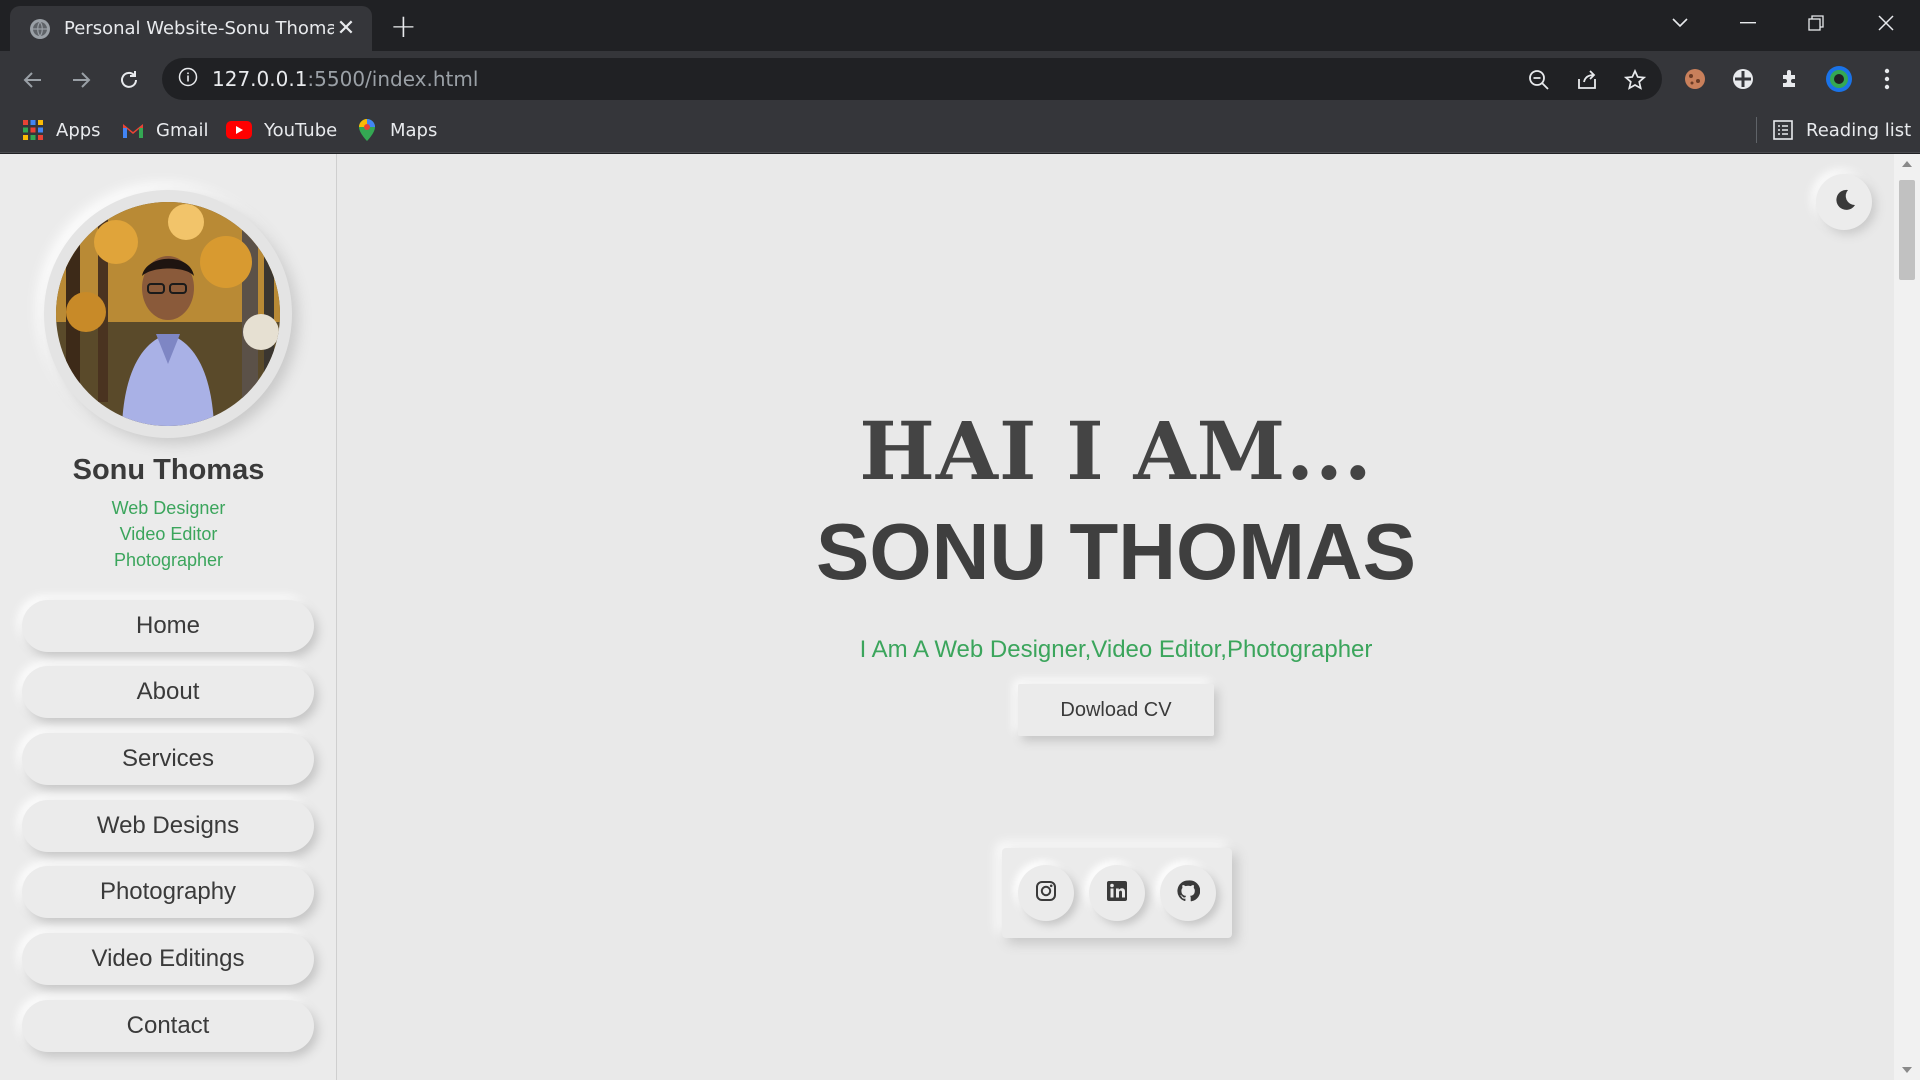 Image resolution: width=1920 pixels, height=1080 pixels. Describe the element at coordinates (1907, 230) in the screenshot. I see `scrollbar-thumb` at that location.